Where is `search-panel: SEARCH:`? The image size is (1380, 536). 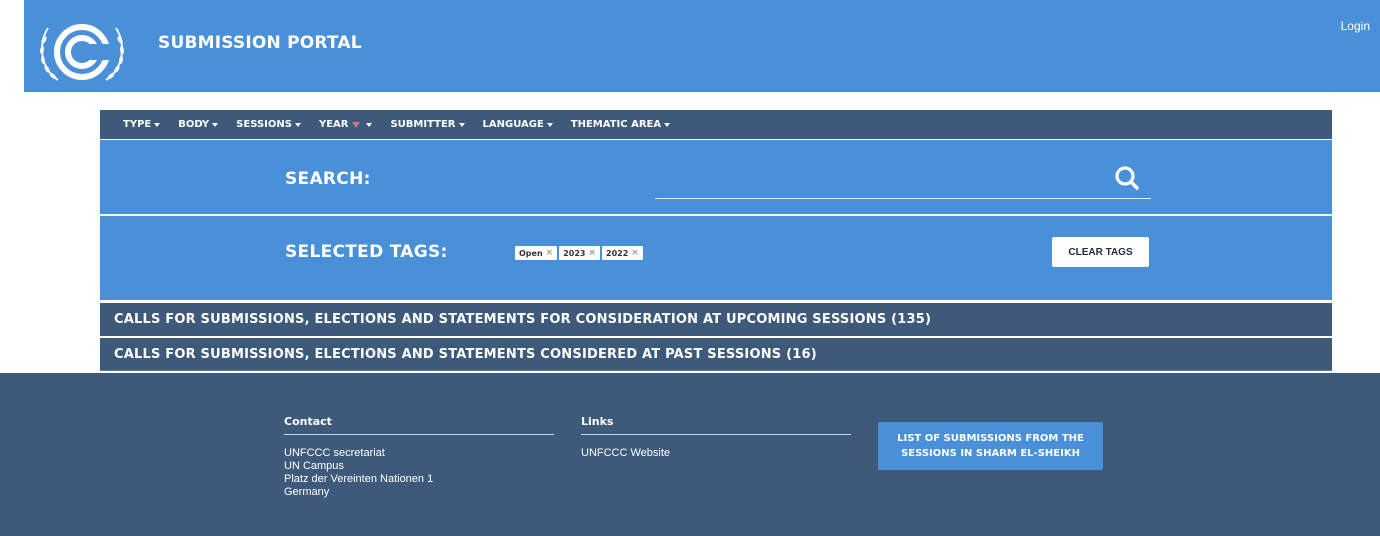
search-panel: SEARCH: is located at coordinates (716, 177).